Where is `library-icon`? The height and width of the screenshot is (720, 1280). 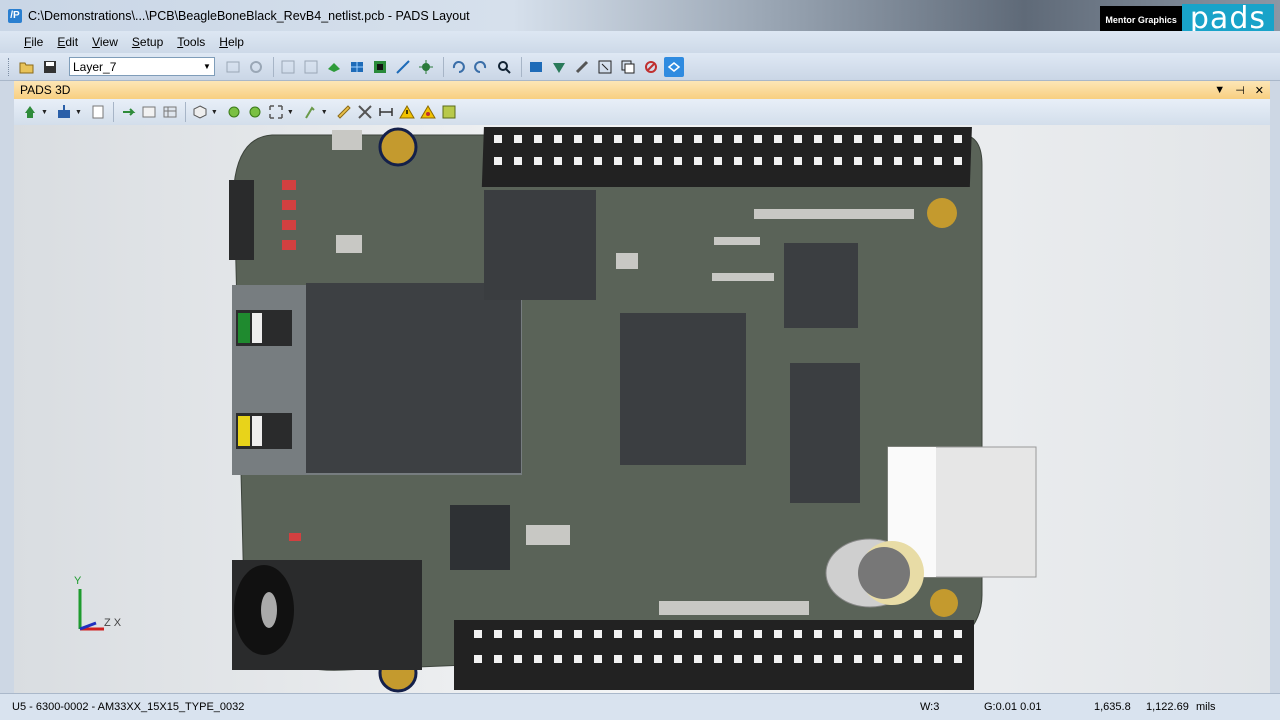 library-icon is located at coordinates (149, 112).